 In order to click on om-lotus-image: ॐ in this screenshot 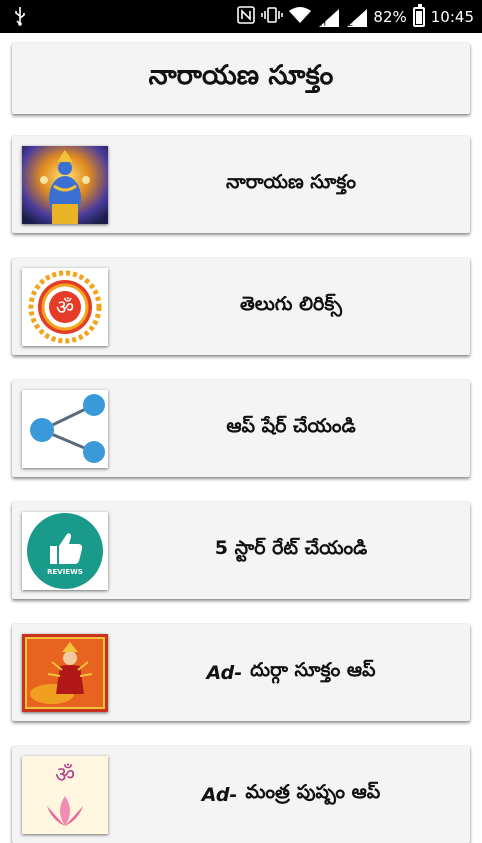, I will do `click(65, 795)`.